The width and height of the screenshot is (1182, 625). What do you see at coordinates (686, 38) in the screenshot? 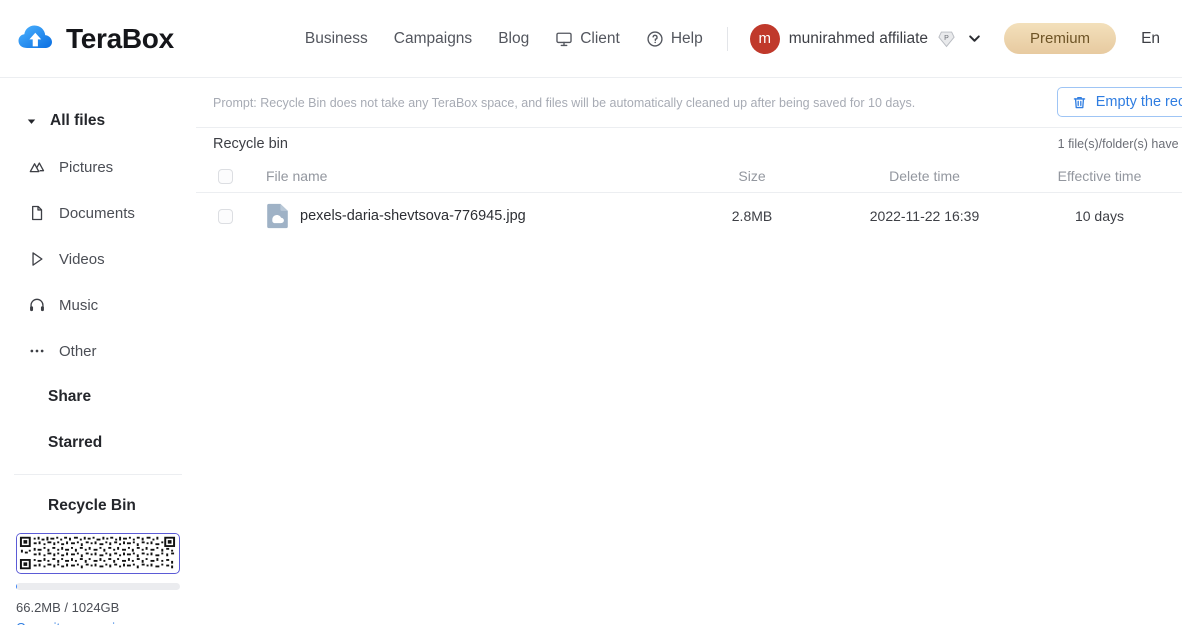
I see `nav-label: Help` at bounding box center [686, 38].